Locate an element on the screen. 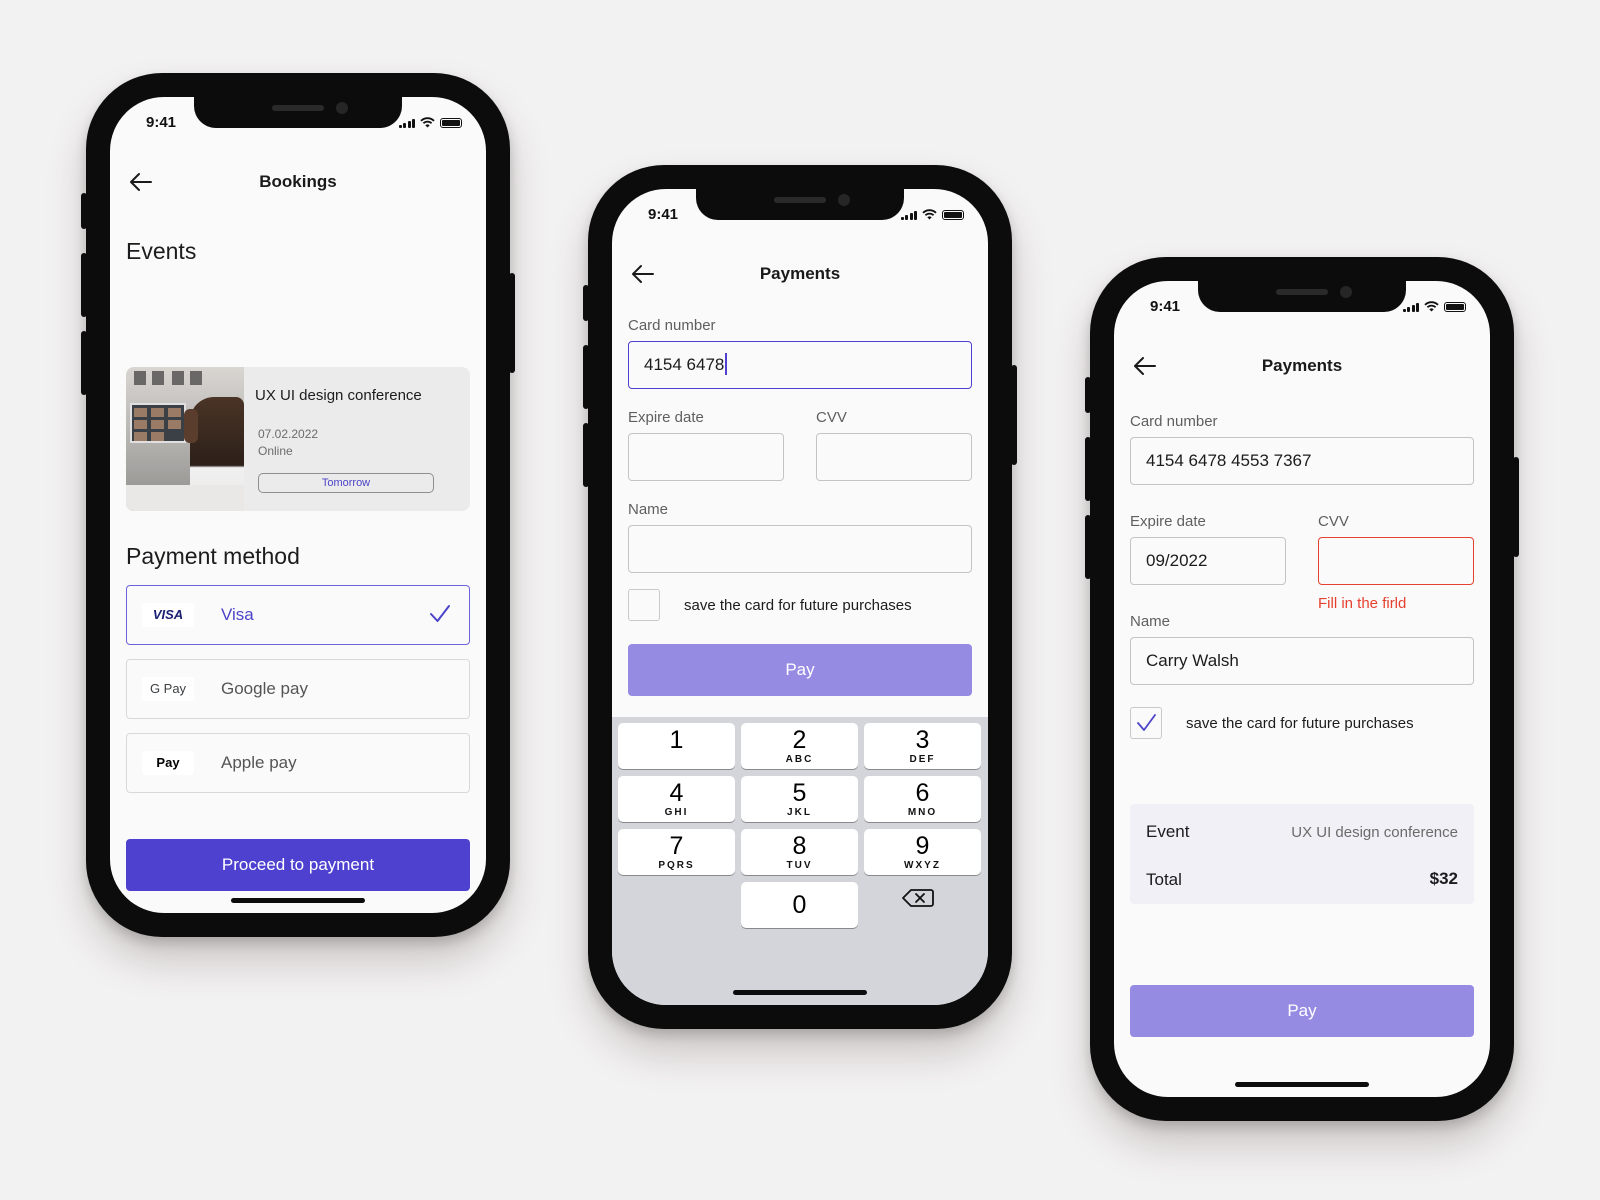 The width and height of the screenshot is (1600, 1200). key-letters: GHI is located at coordinates (676, 812).